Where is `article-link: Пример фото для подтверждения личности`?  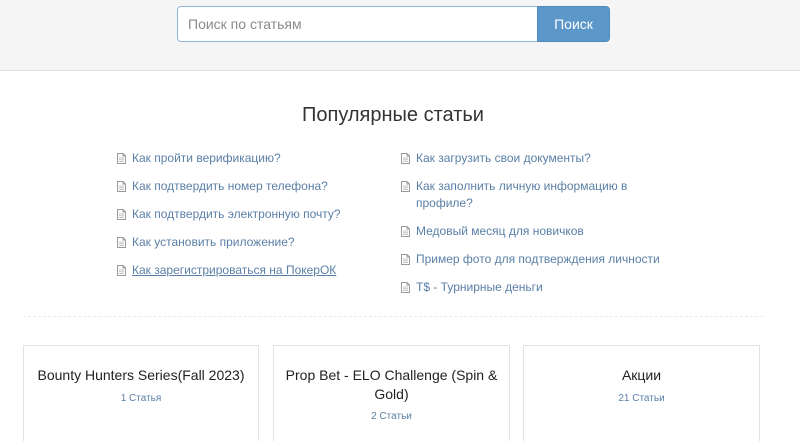
article-link: Пример фото для подтверждения личности is located at coordinates (538, 259).